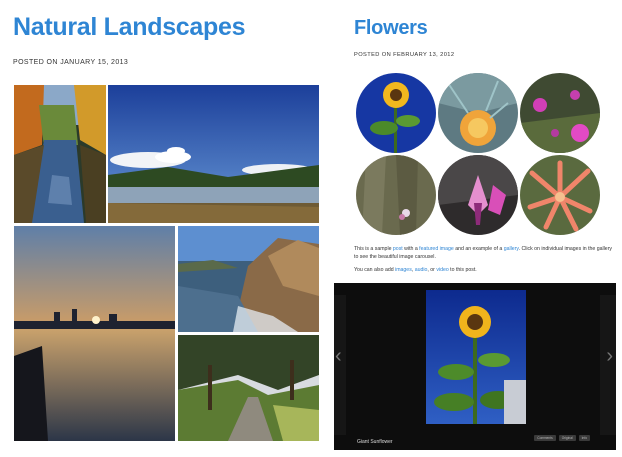  Describe the element at coordinates (432, 270) in the screenshot. I see `text: , or` at that location.